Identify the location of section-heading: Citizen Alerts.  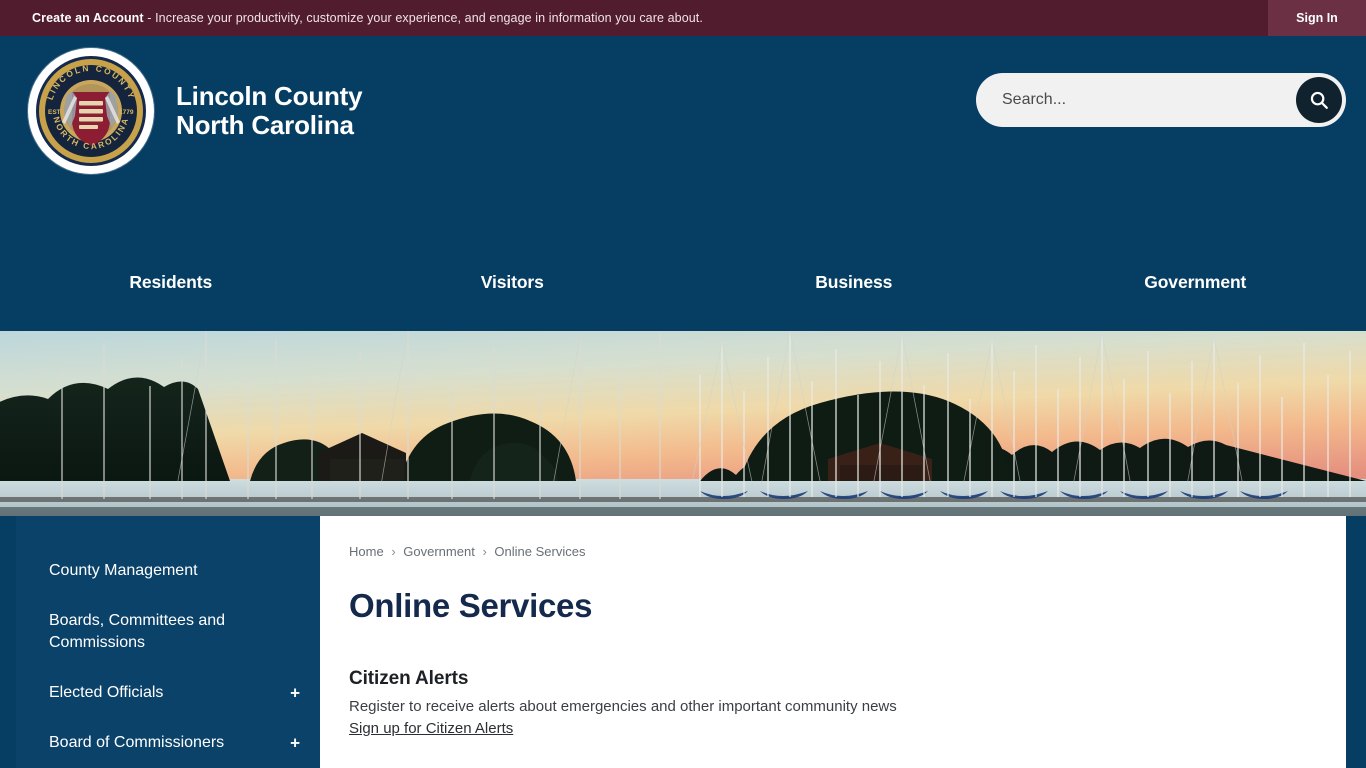
(409, 678).